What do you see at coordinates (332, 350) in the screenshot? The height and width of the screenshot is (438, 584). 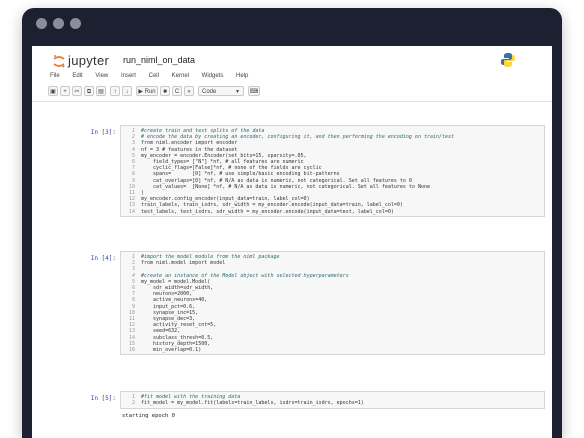 I see `code-line: 16 min_overlap=0.1)` at bounding box center [332, 350].